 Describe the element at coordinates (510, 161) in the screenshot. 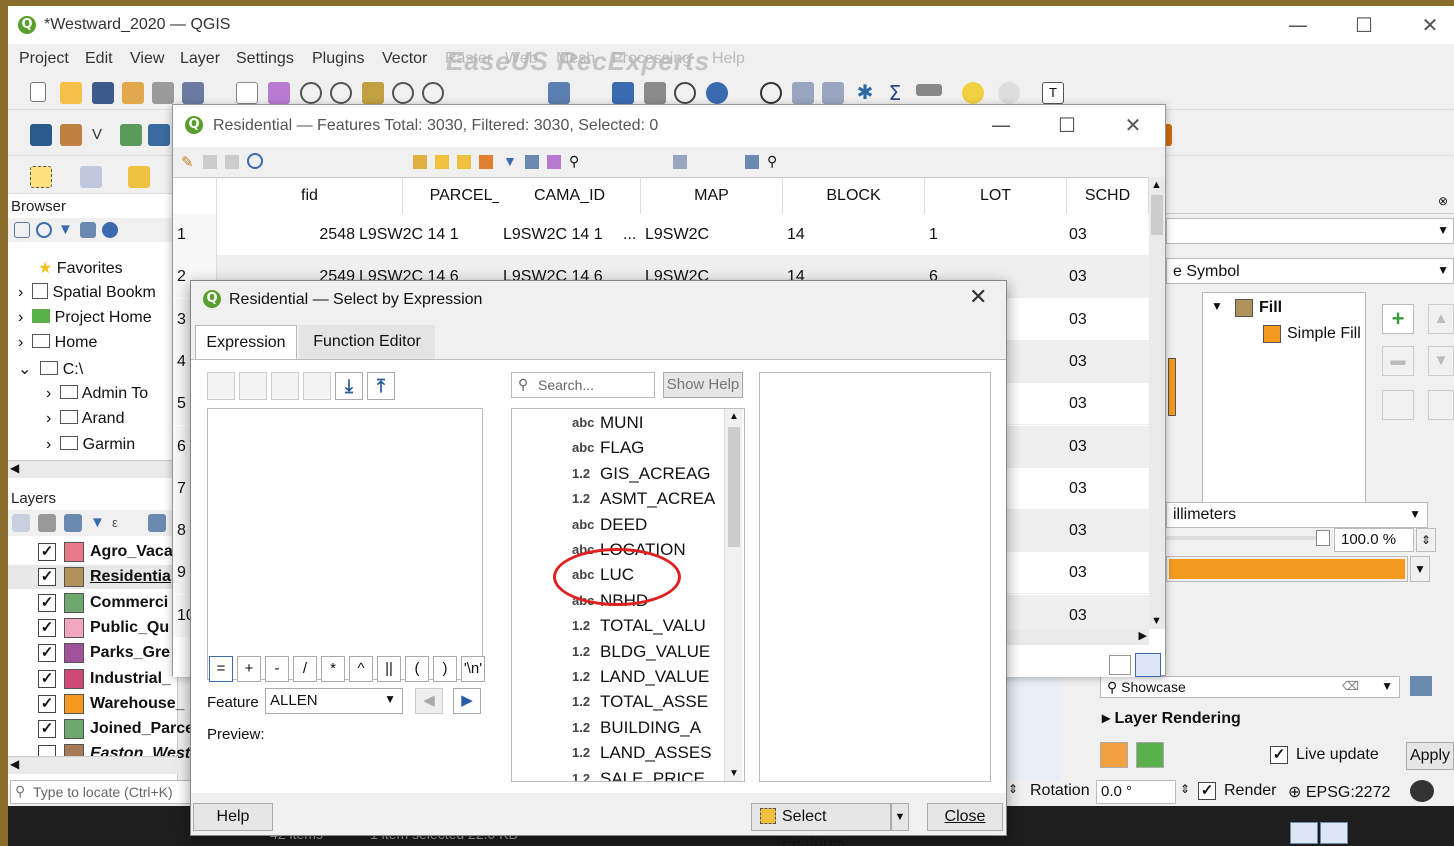

I see `filter-icon: ▼` at that location.